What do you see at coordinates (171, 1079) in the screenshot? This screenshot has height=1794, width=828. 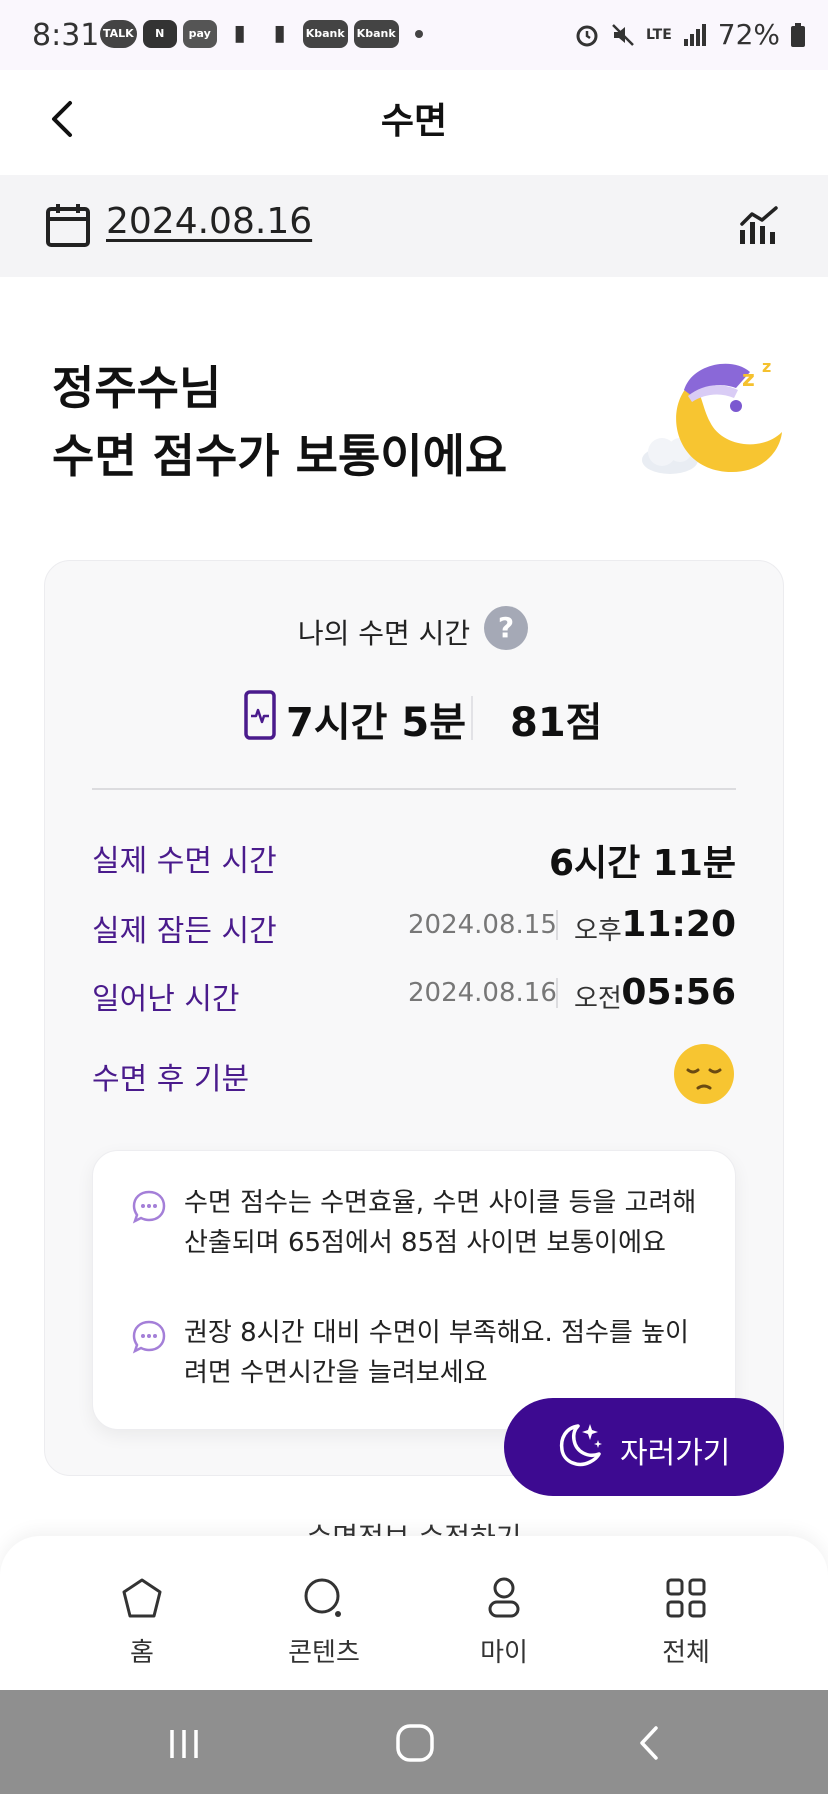 I see `mood-label: 수면 후 기분` at bounding box center [171, 1079].